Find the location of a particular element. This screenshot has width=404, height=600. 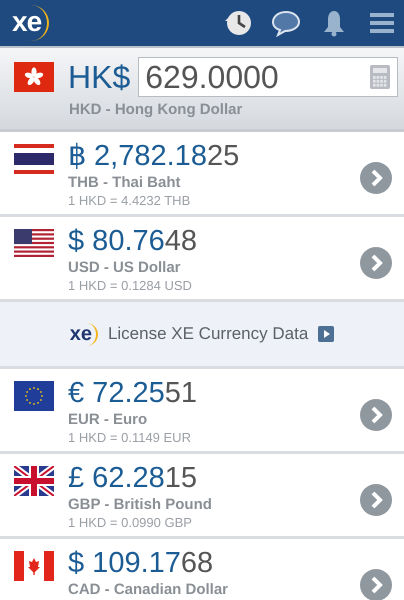

play-icon is located at coordinates (326, 334).